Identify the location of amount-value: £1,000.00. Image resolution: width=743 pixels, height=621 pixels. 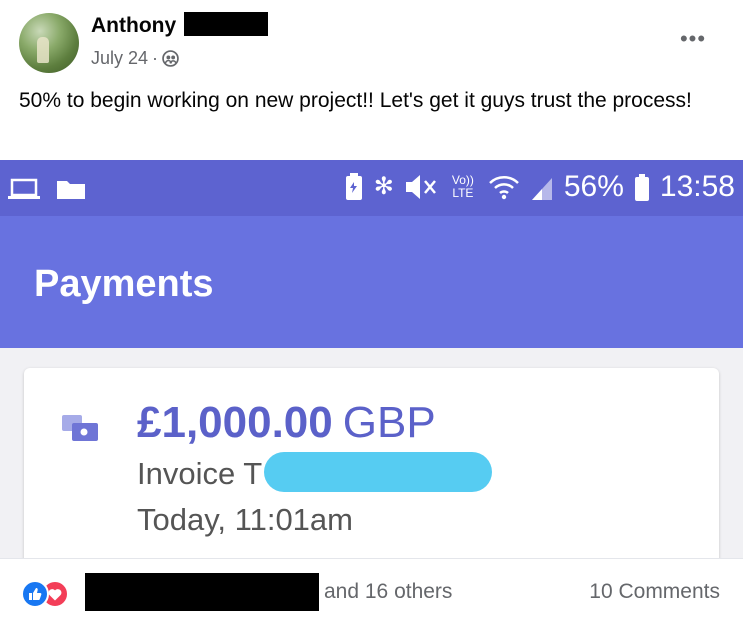
(235, 422).